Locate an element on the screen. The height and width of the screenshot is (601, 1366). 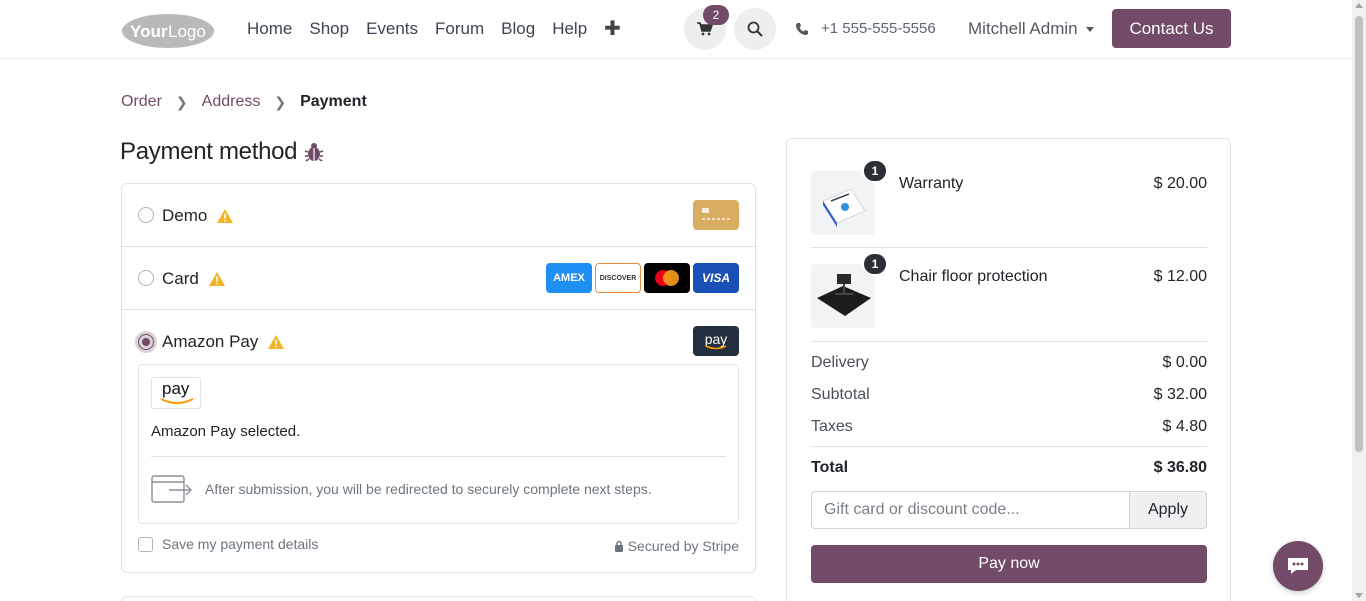
card-brand-logos: AMEX DISCOVER VISA is located at coordinates (642, 278).